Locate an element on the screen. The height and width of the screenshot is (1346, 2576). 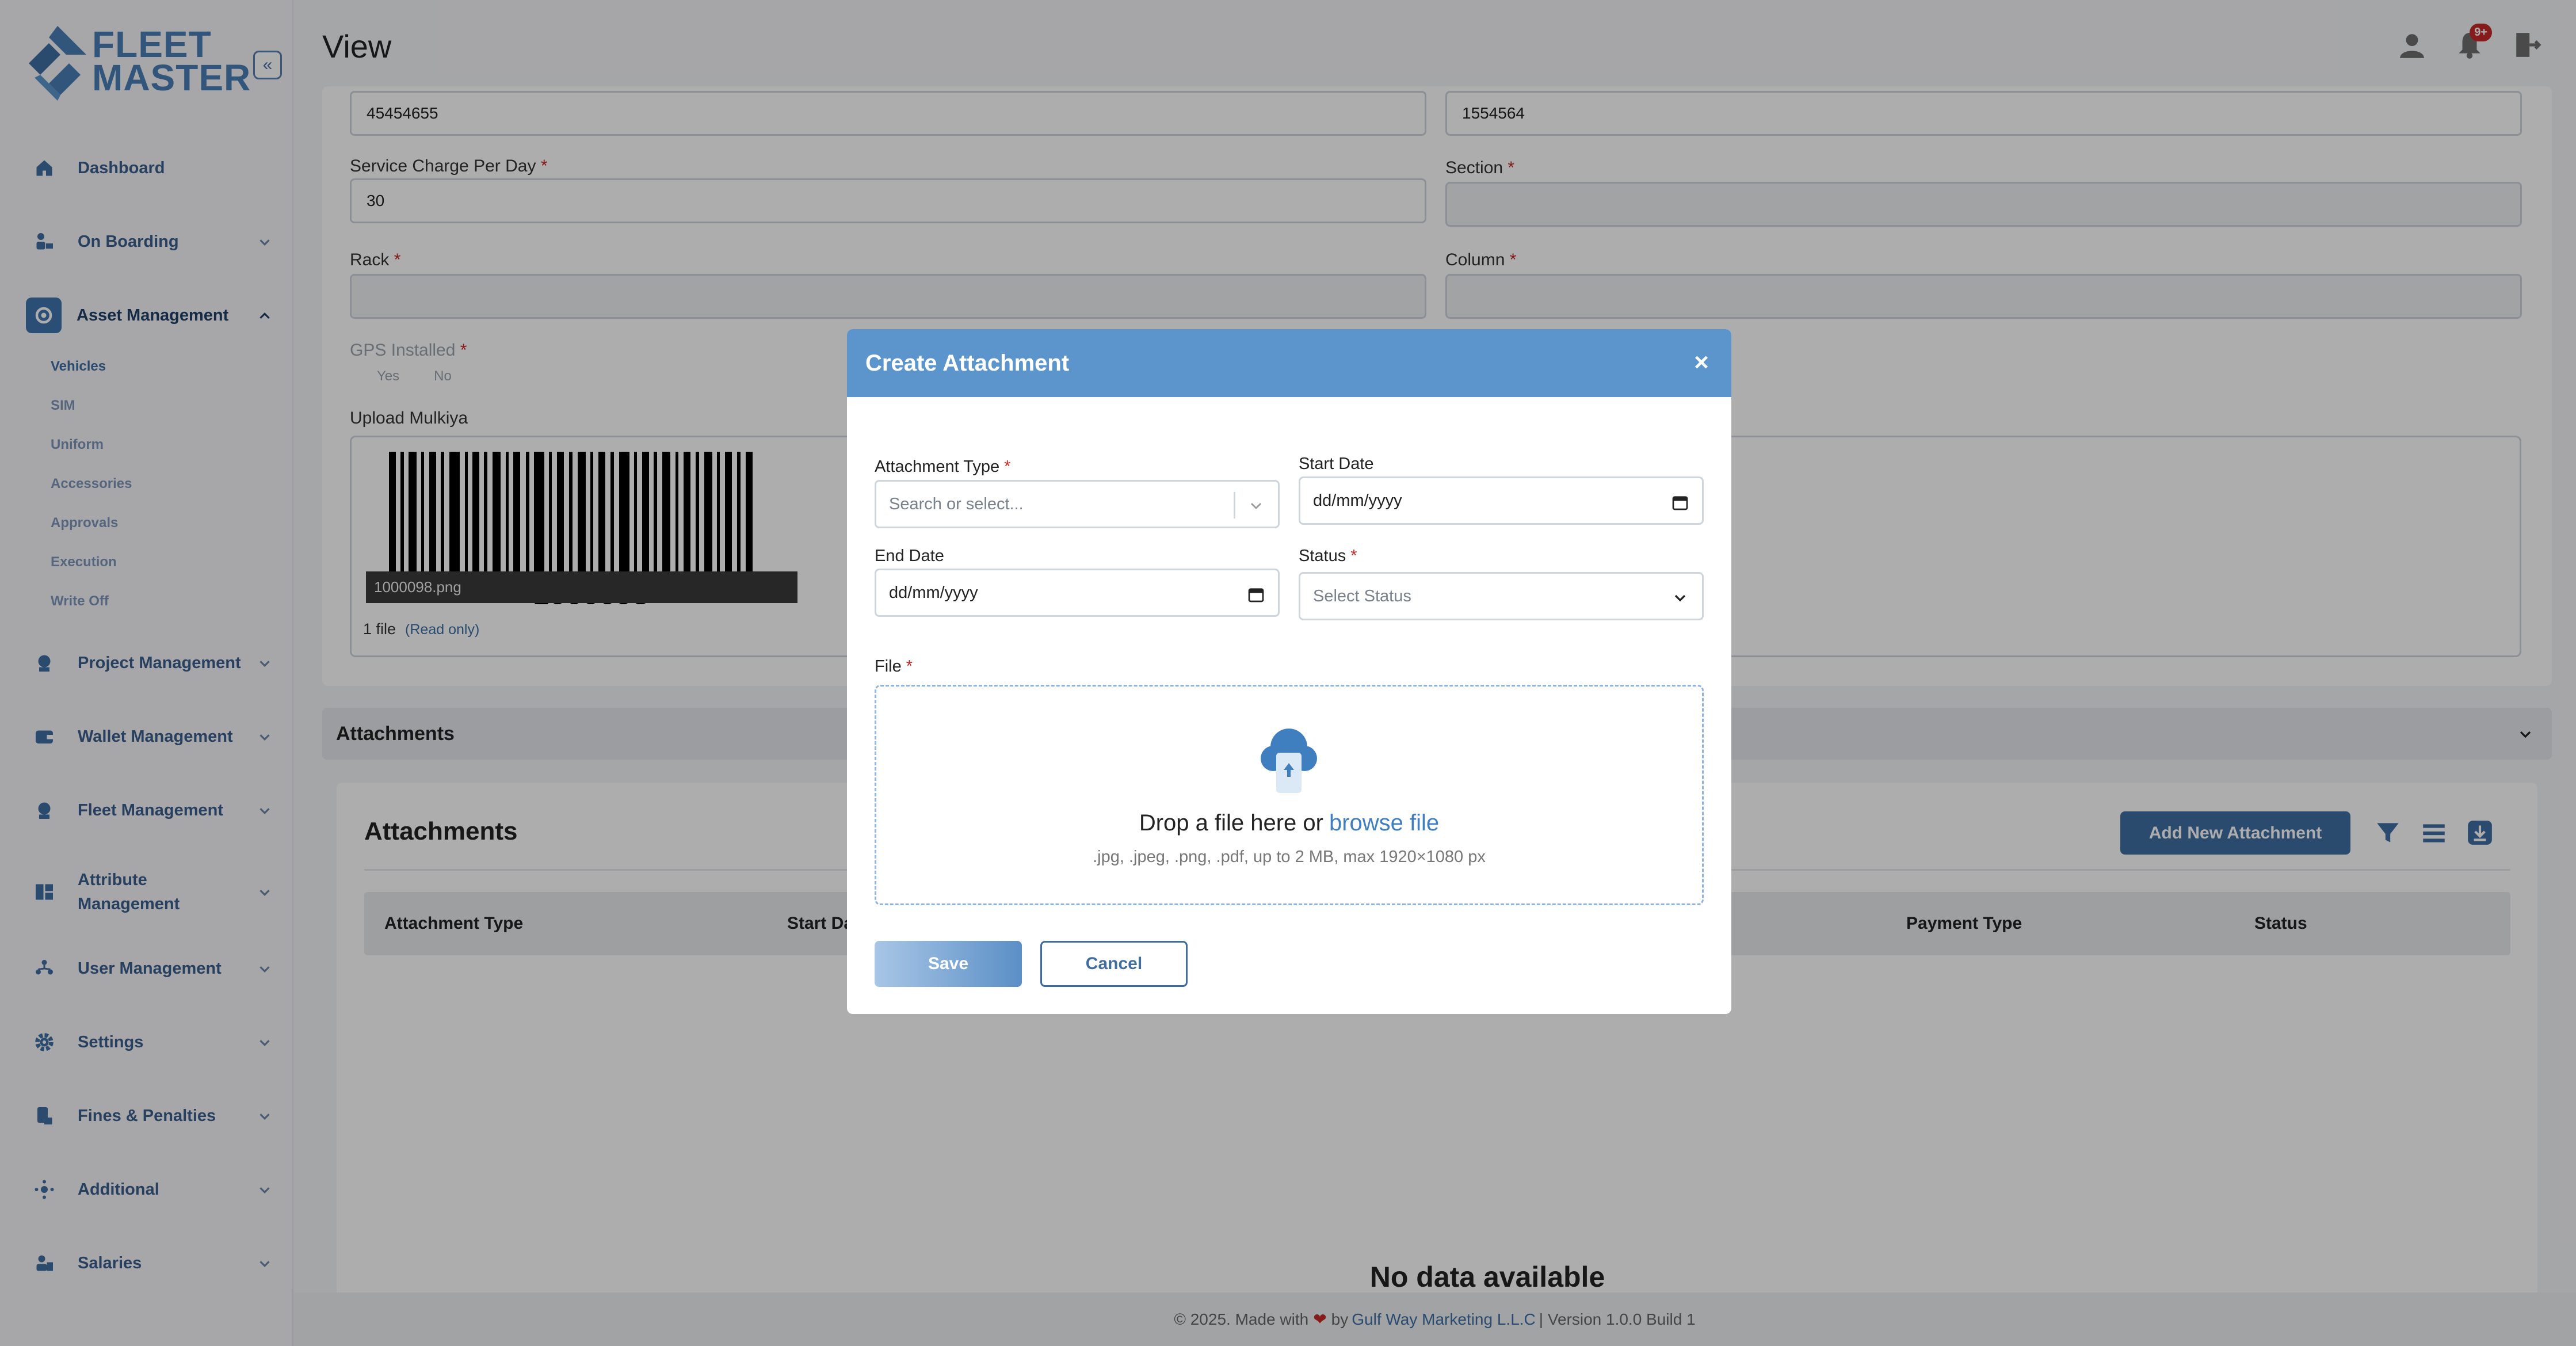
file-label: File * is located at coordinates (894, 666).